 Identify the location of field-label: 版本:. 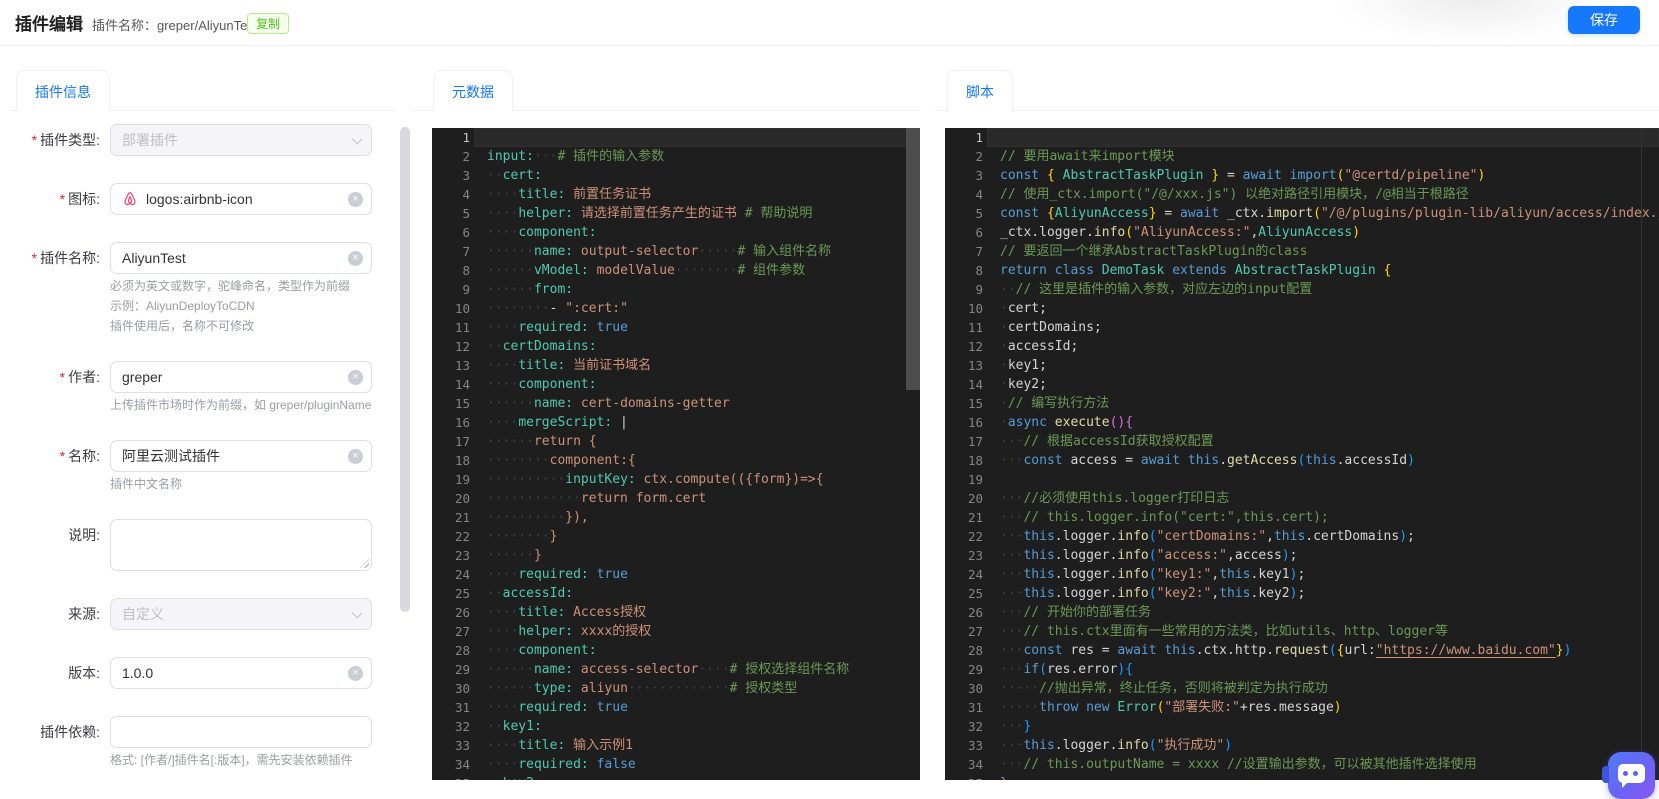
(84, 673).